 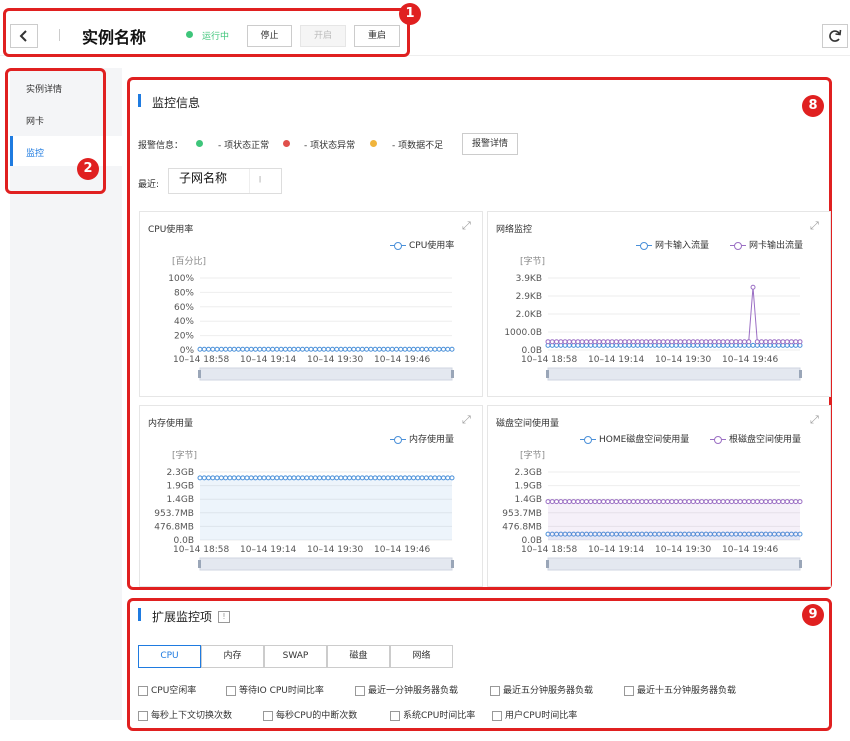 I want to click on checkbox-load1: 最近一分钟服务器负载, so click(x=406, y=689).